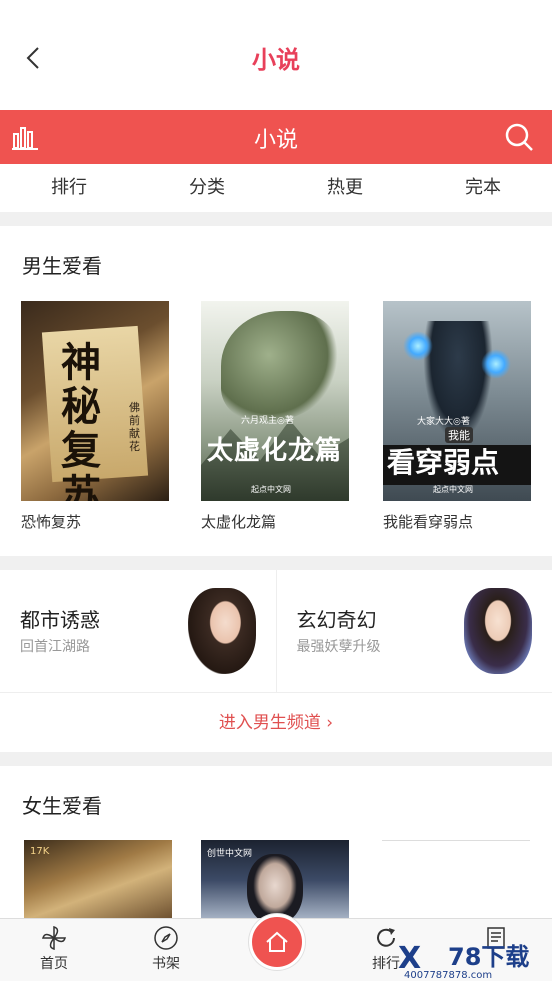 This screenshot has width=552, height=981. I want to click on book-card: 大家大大◎著 我能 看穿弱点 起点中文网 我能看穿弱点, so click(457, 416).